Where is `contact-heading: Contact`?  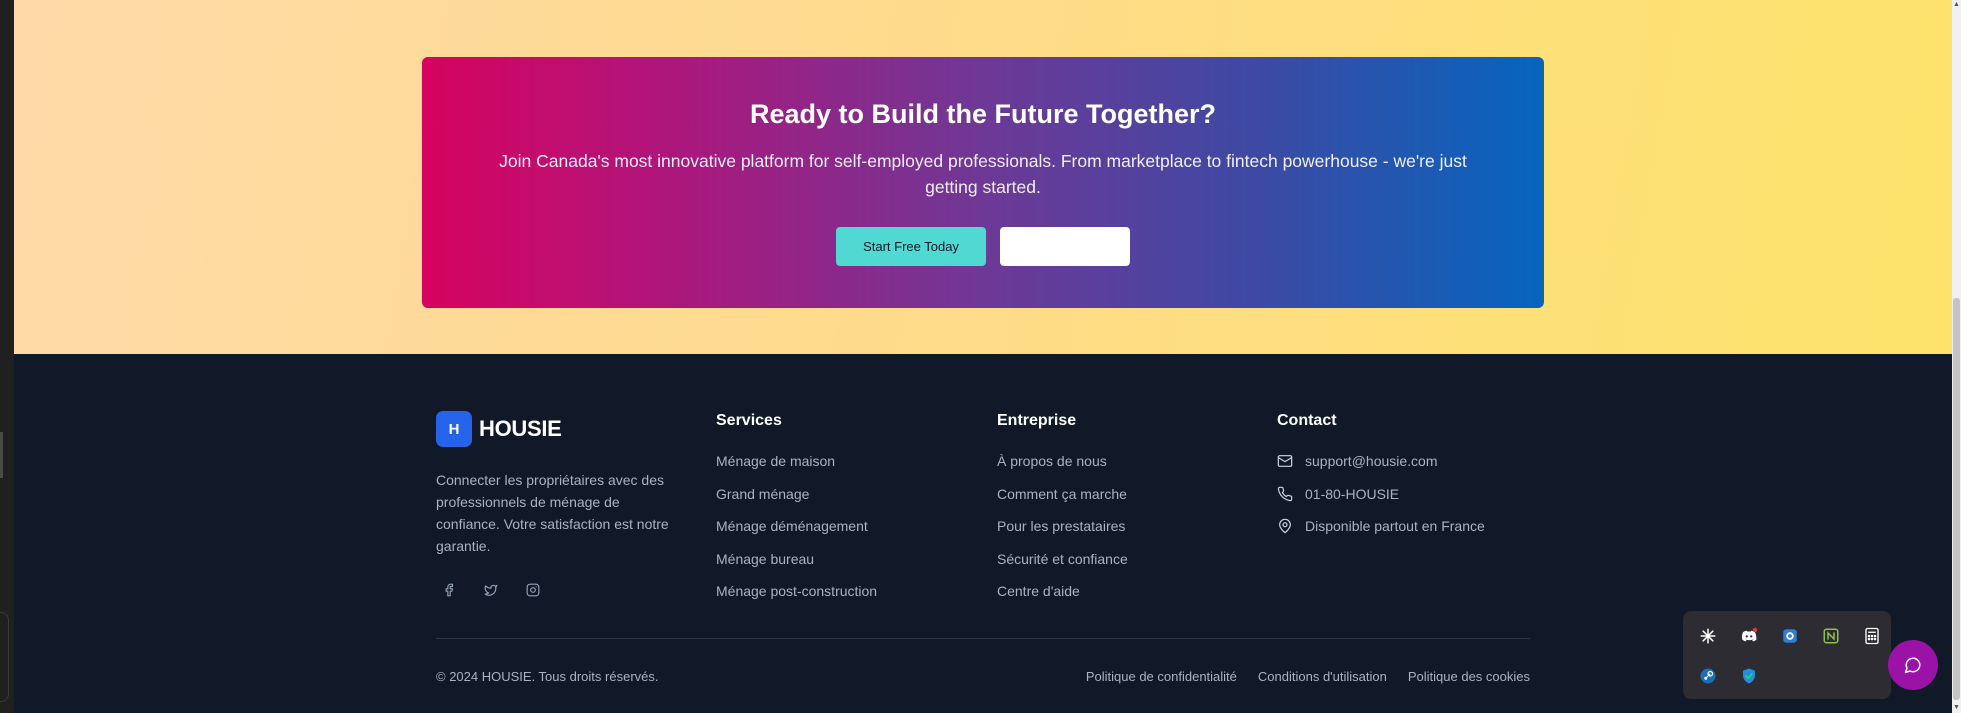
contact-heading: Contact is located at coordinates (1307, 420).